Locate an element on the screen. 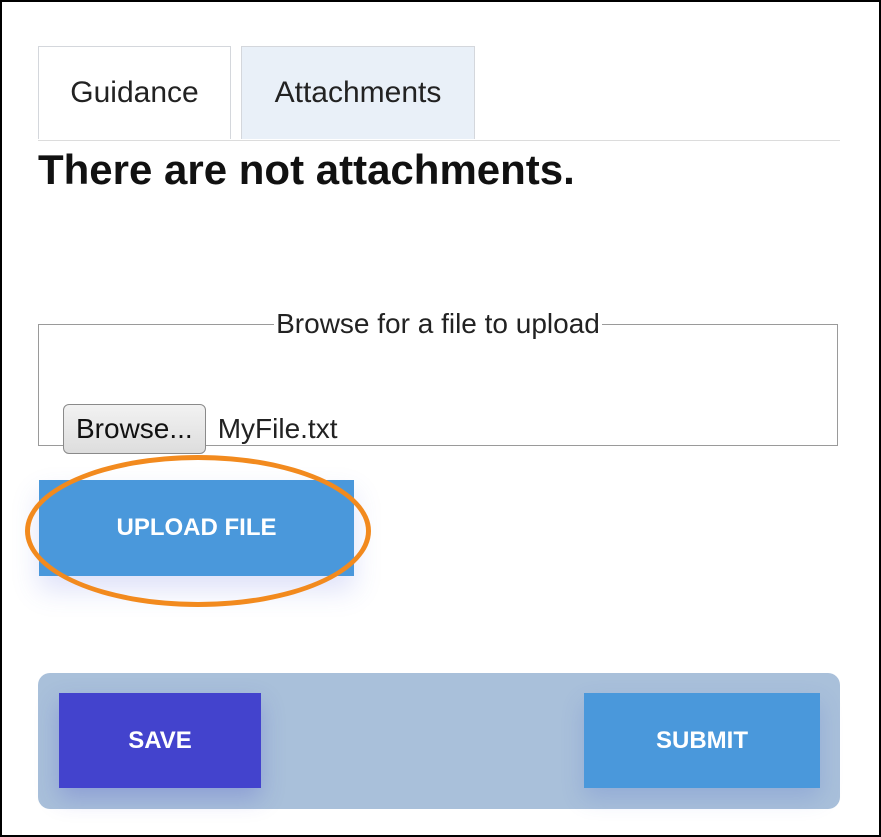  tab-bar: Guidance Attachments is located at coordinates (439, 93).